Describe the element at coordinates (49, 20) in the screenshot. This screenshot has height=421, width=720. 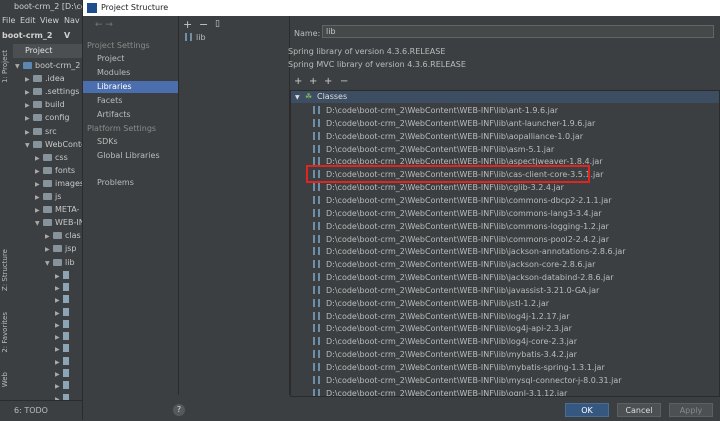
I see `menu-view: View` at that location.